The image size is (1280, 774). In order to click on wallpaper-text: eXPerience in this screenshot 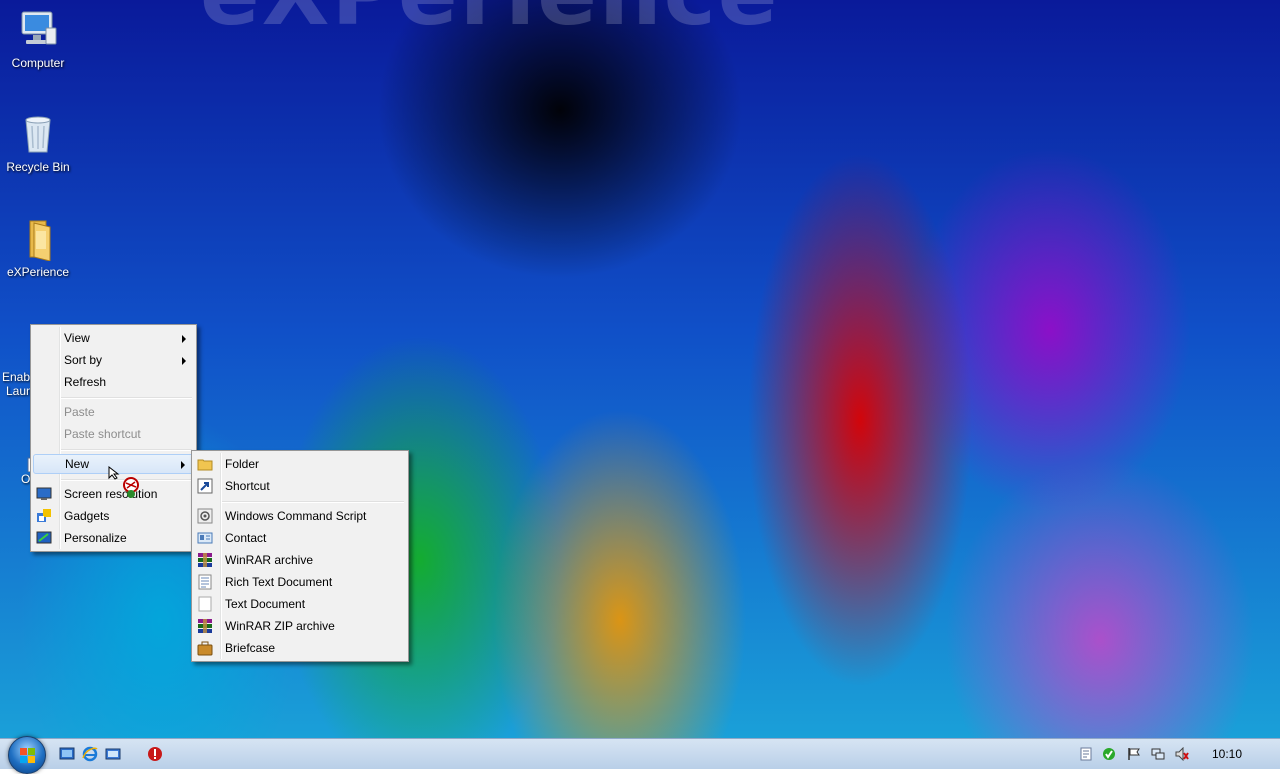, I will do `click(489, 22)`.